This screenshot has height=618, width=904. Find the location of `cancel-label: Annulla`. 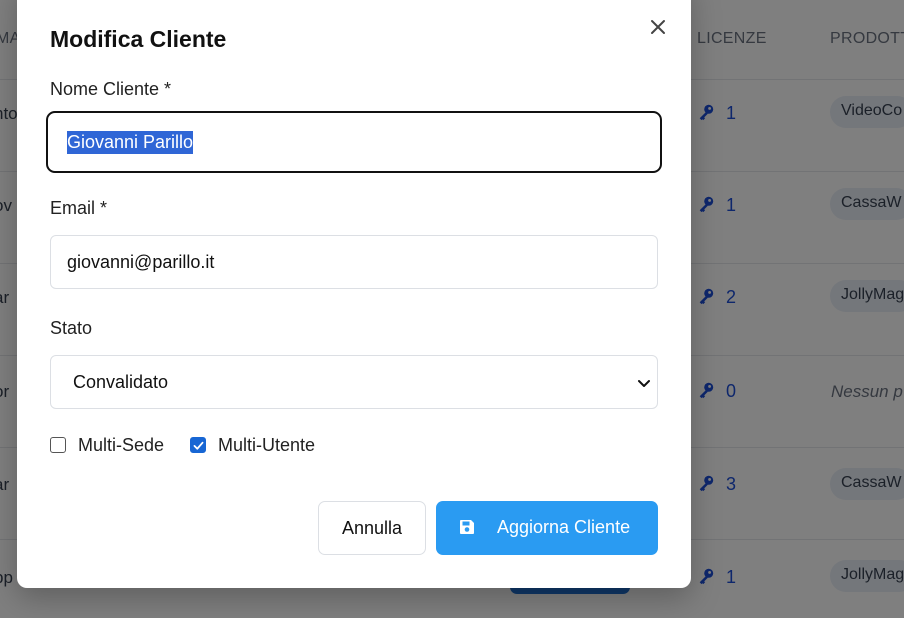

cancel-label: Annulla is located at coordinates (372, 527).